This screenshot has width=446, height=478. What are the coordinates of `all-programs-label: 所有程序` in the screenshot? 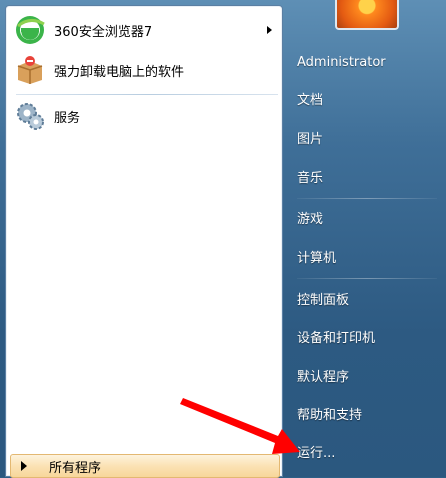 It's located at (75, 468).